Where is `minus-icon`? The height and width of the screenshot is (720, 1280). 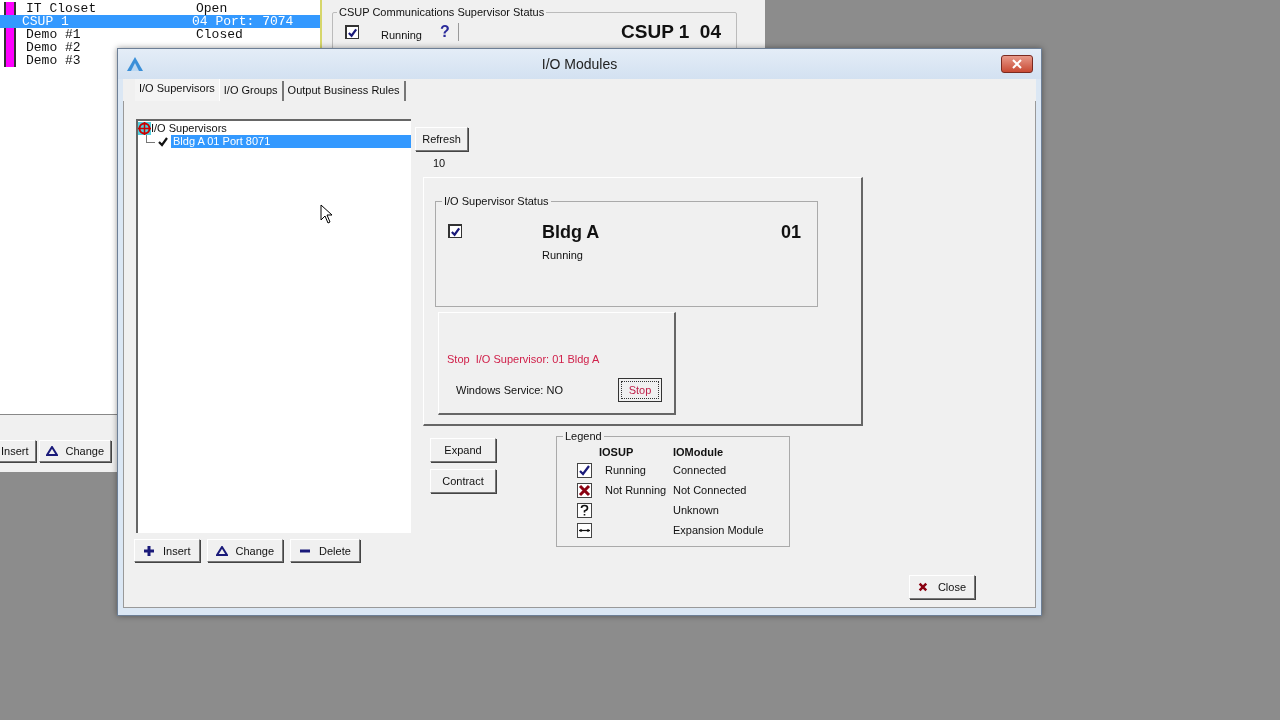 minus-icon is located at coordinates (305, 550).